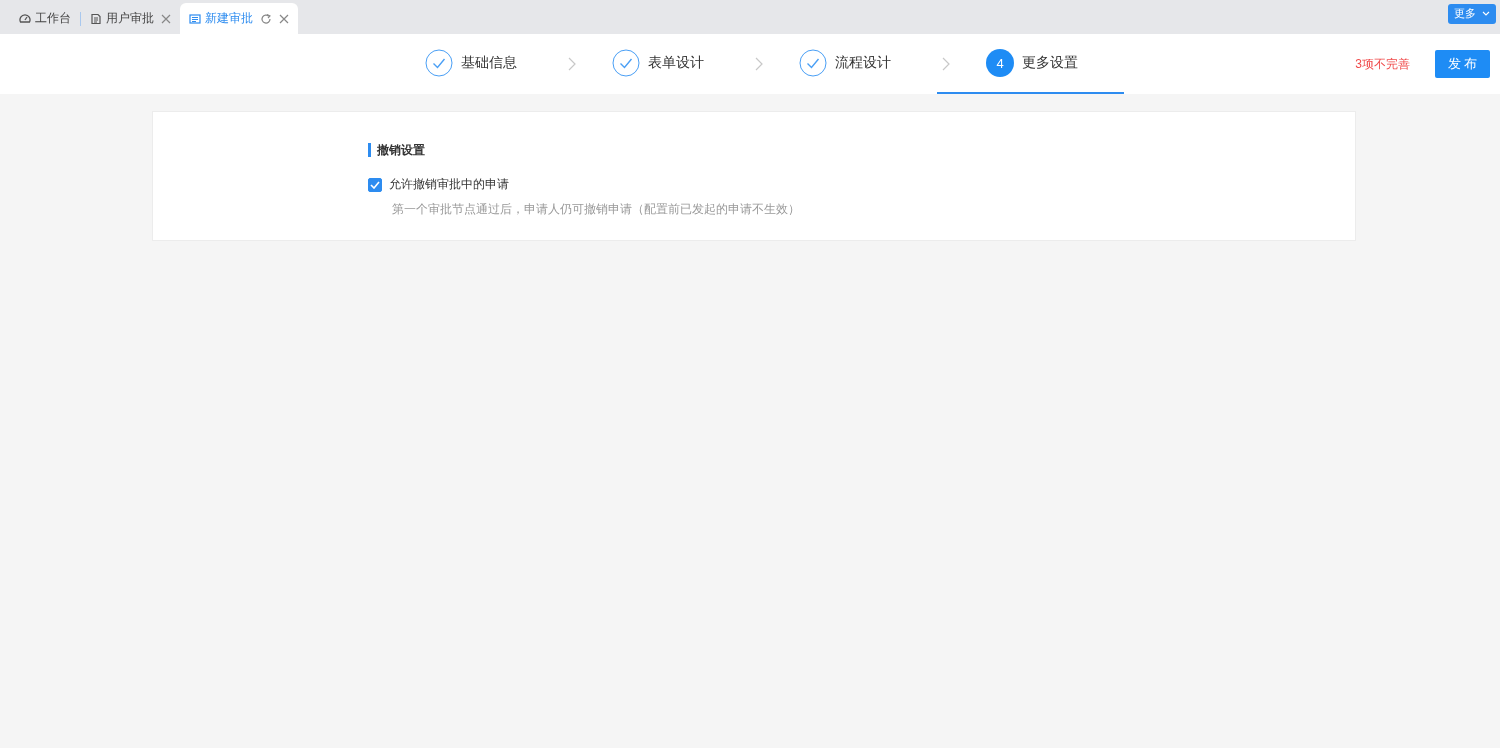 The height and width of the screenshot is (748, 1500). Describe the element at coordinates (596, 209) in the screenshot. I see `hint-text: 第一个审批节点通过后，申请人仍可撤销申请（配置前已发起的申请不生效）` at that location.